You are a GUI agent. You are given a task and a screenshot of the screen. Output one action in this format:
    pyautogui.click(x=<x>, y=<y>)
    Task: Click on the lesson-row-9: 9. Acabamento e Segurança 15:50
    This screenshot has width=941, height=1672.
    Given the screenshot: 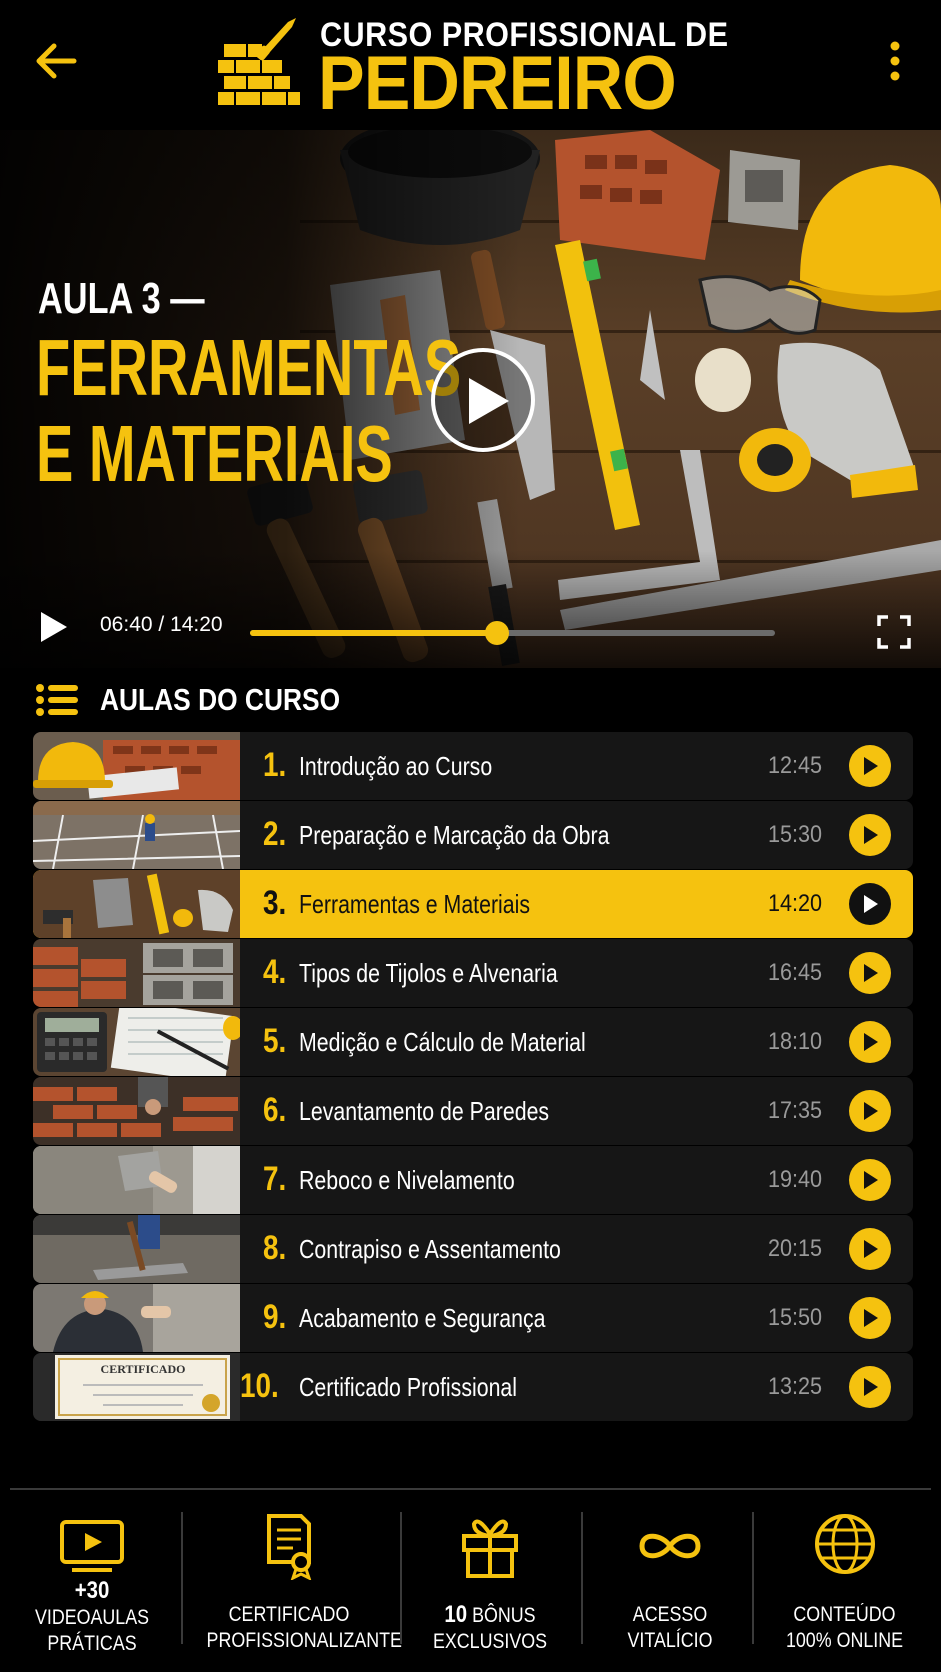 What is the action you would take?
    pyautogui.click(x=473, y=1318)
    